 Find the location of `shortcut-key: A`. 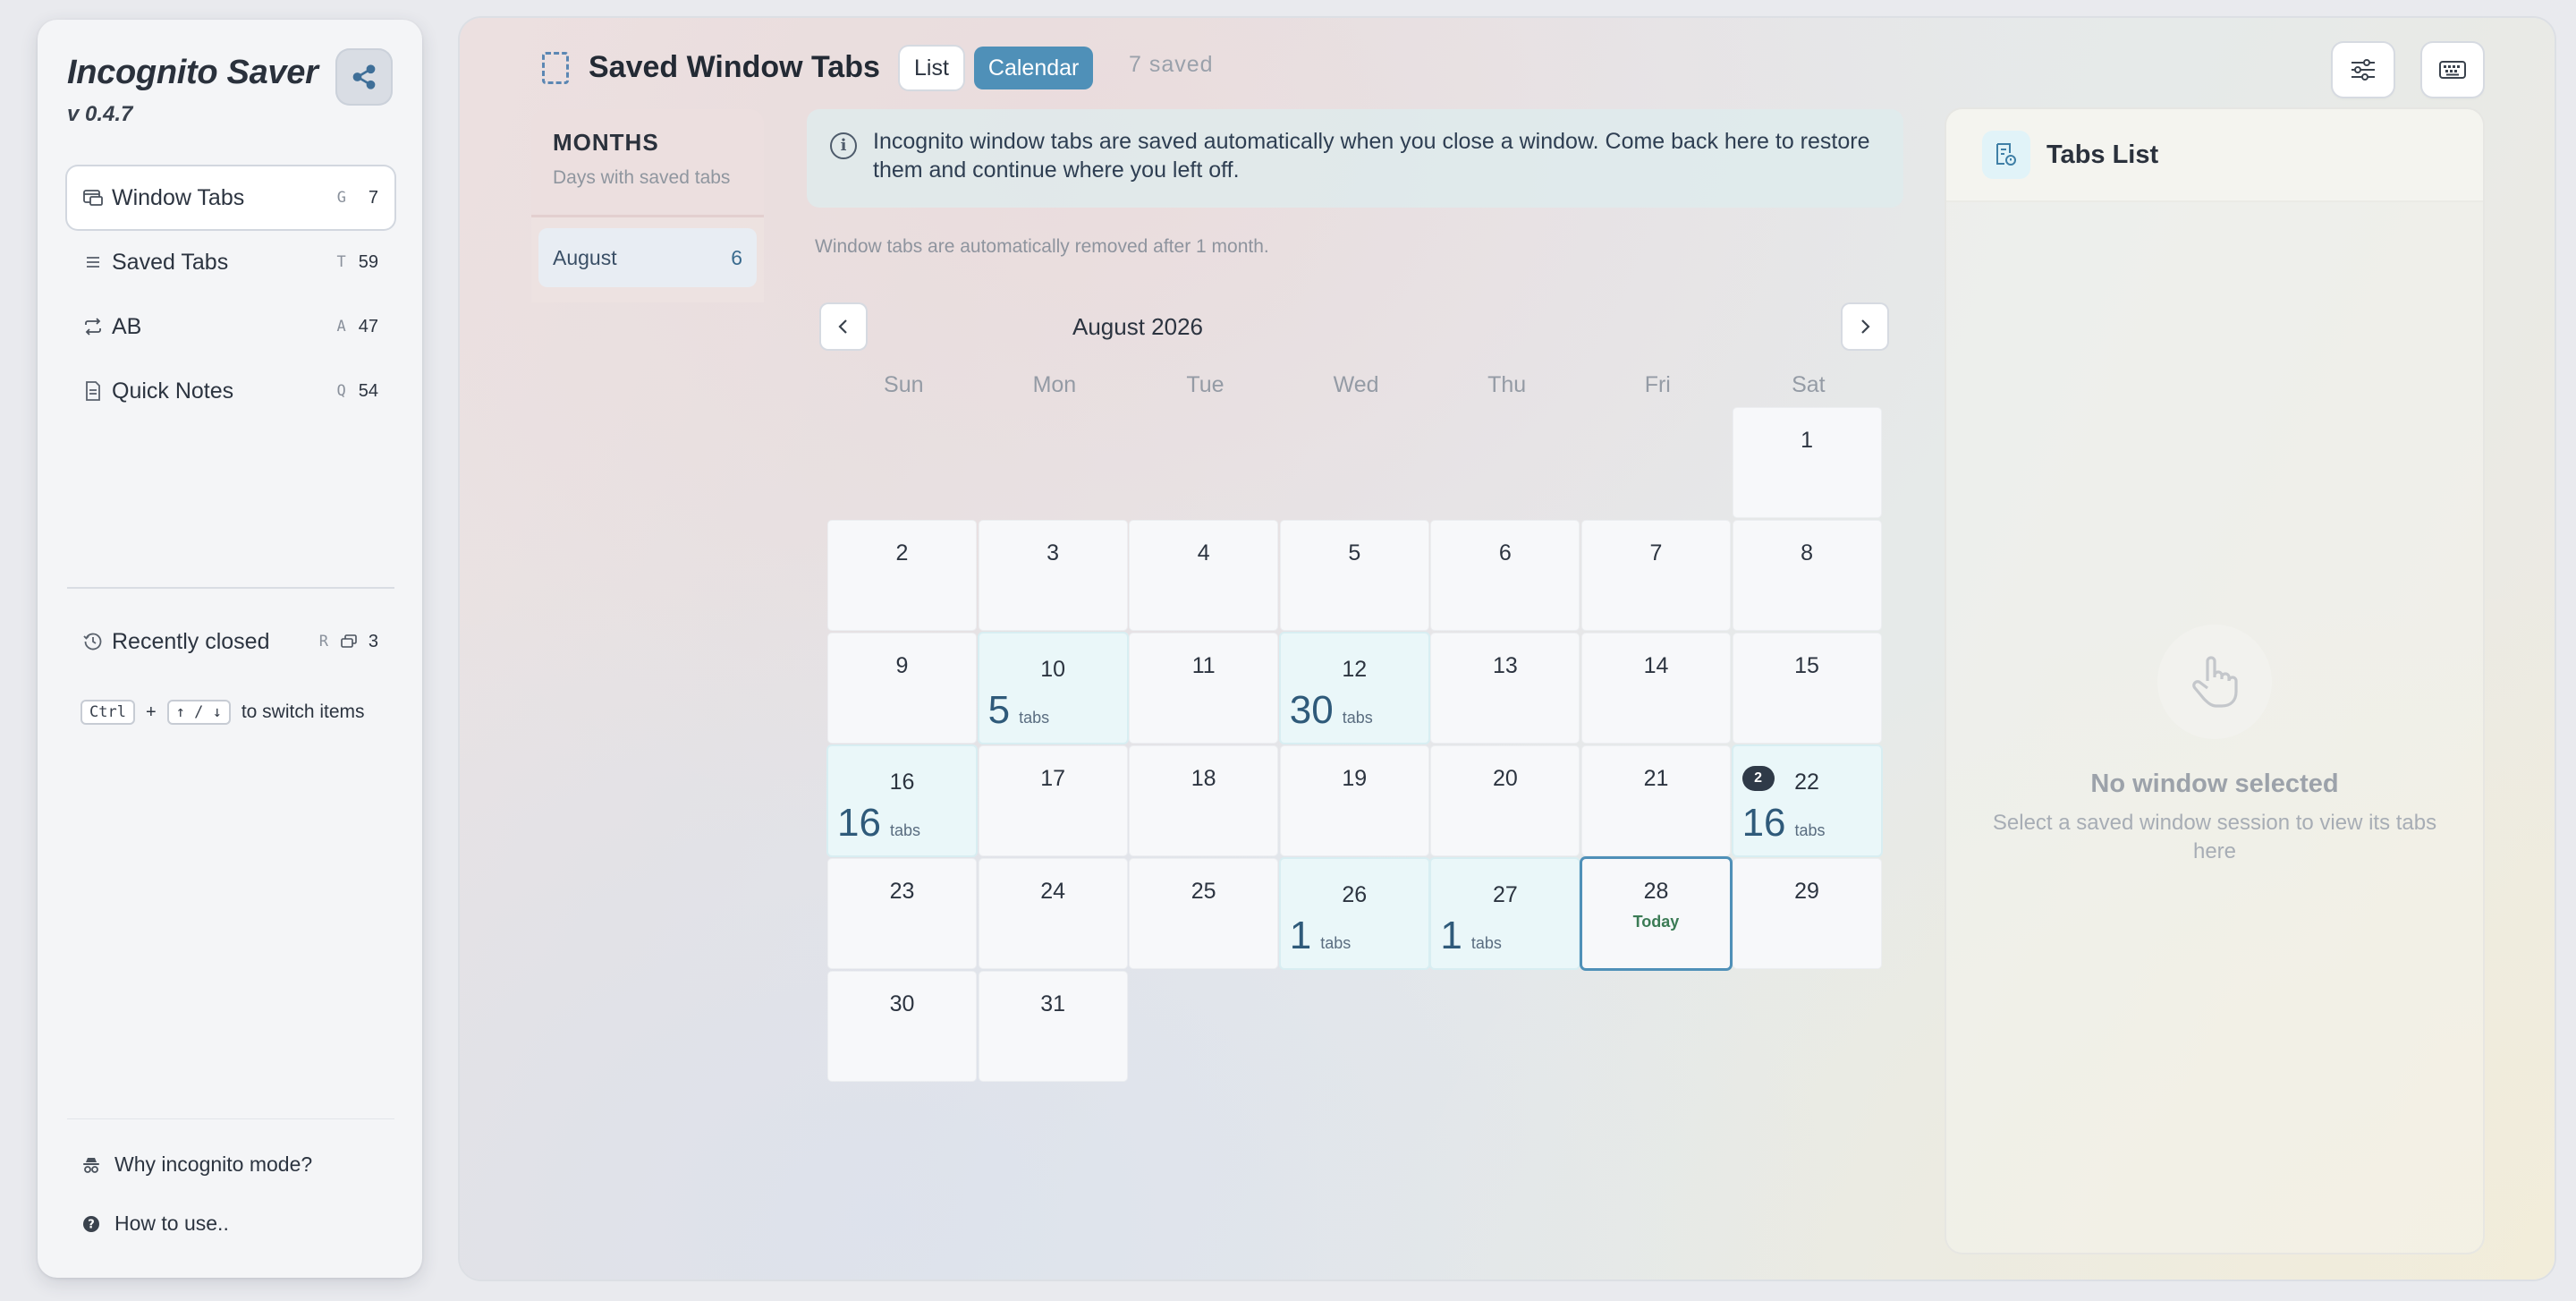

shortcut-key: A is located at coordinates (341, 327).